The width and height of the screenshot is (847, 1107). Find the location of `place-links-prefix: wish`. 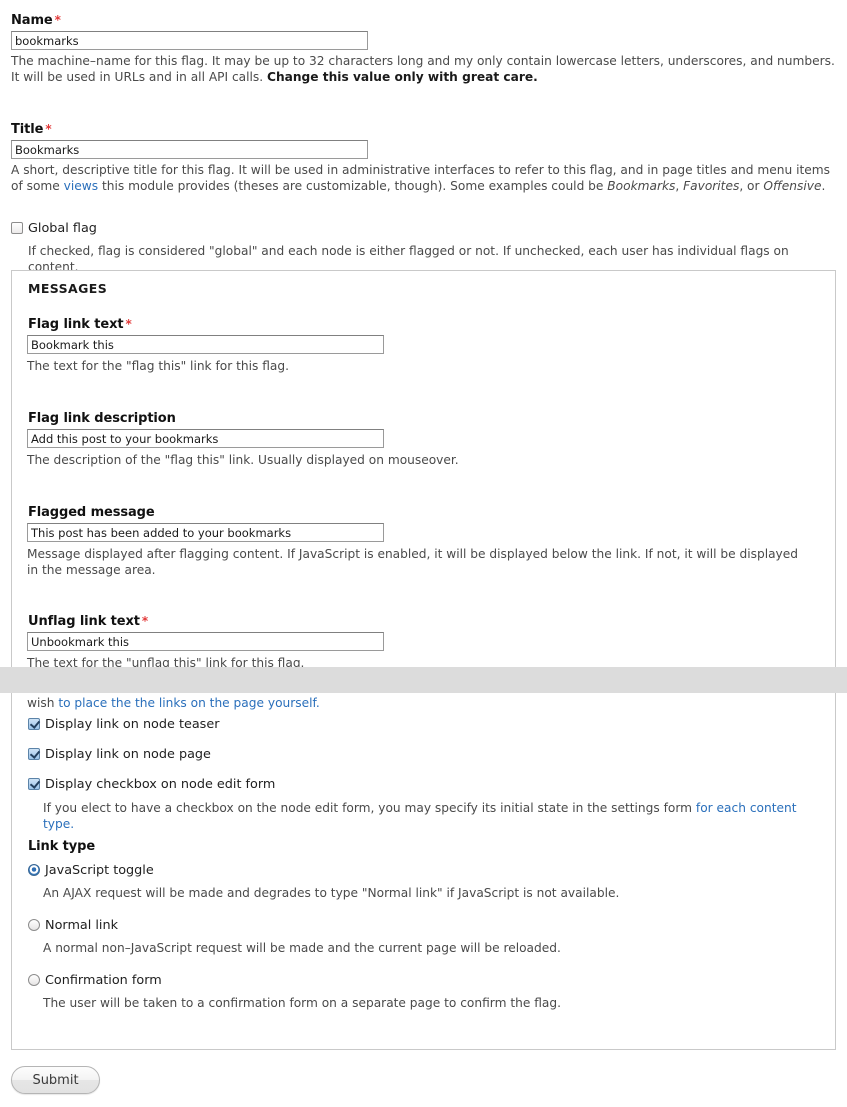

place-links-prefix: wish is located at coordinates (43, 703).